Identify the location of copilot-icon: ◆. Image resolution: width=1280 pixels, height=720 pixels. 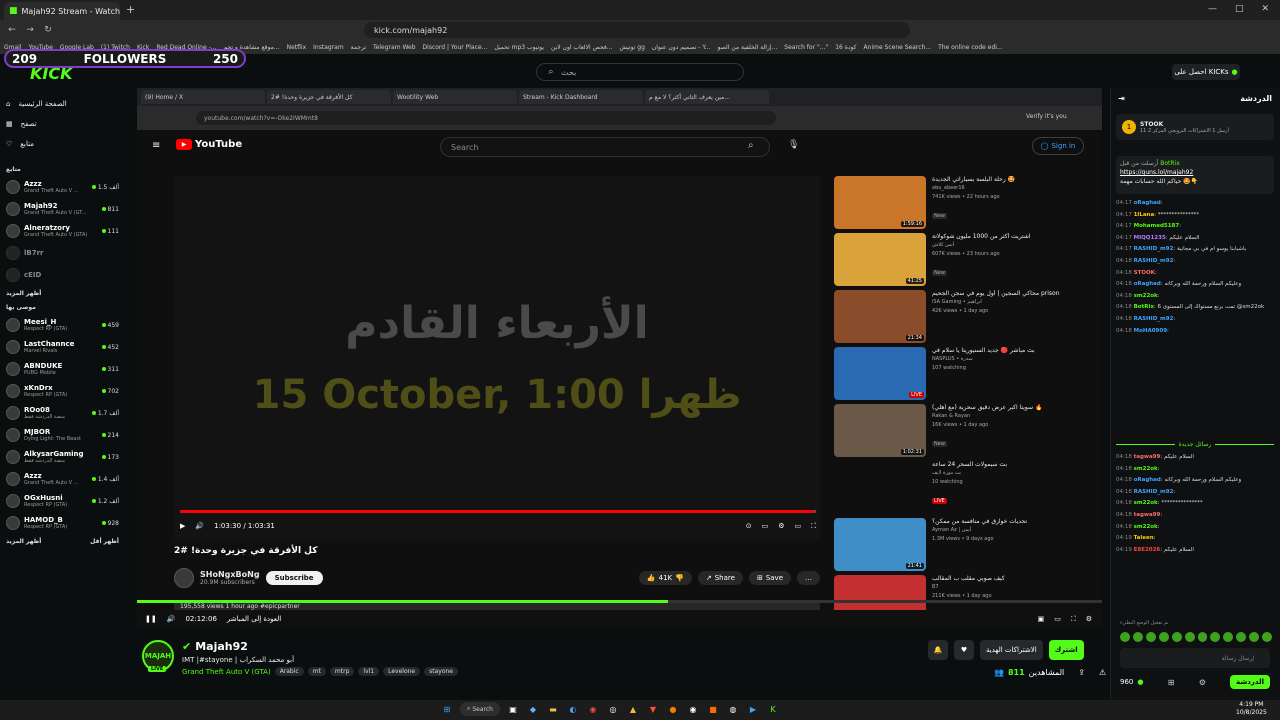
(533, 709).